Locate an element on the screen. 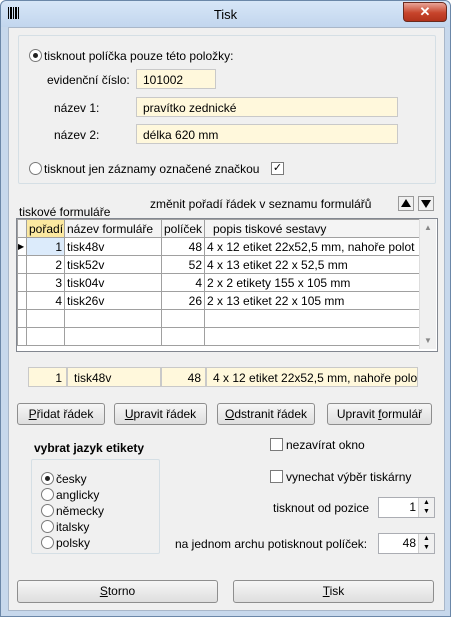 Image resolution: width=451 pixels, height=617 pixels. remove-row-button: Odstranit řádek is located at coordinates (266, 414).